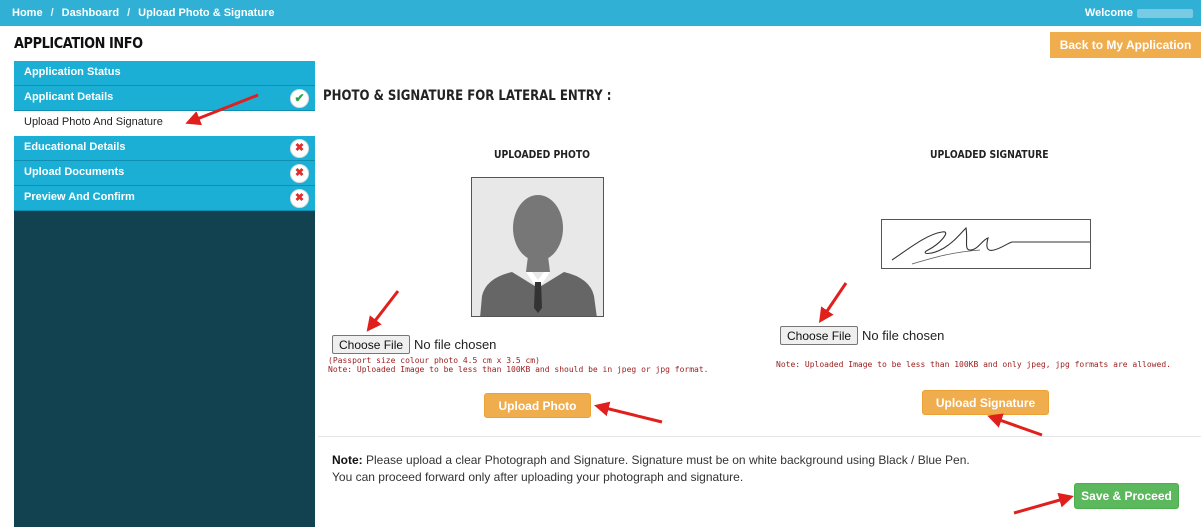 This screenshot has width=1201, height=527. Describe the element at coordinates (164, 173) in the screenshot. I see `sidebar-item-upload-documents: Upload Documents ✖` at that location.